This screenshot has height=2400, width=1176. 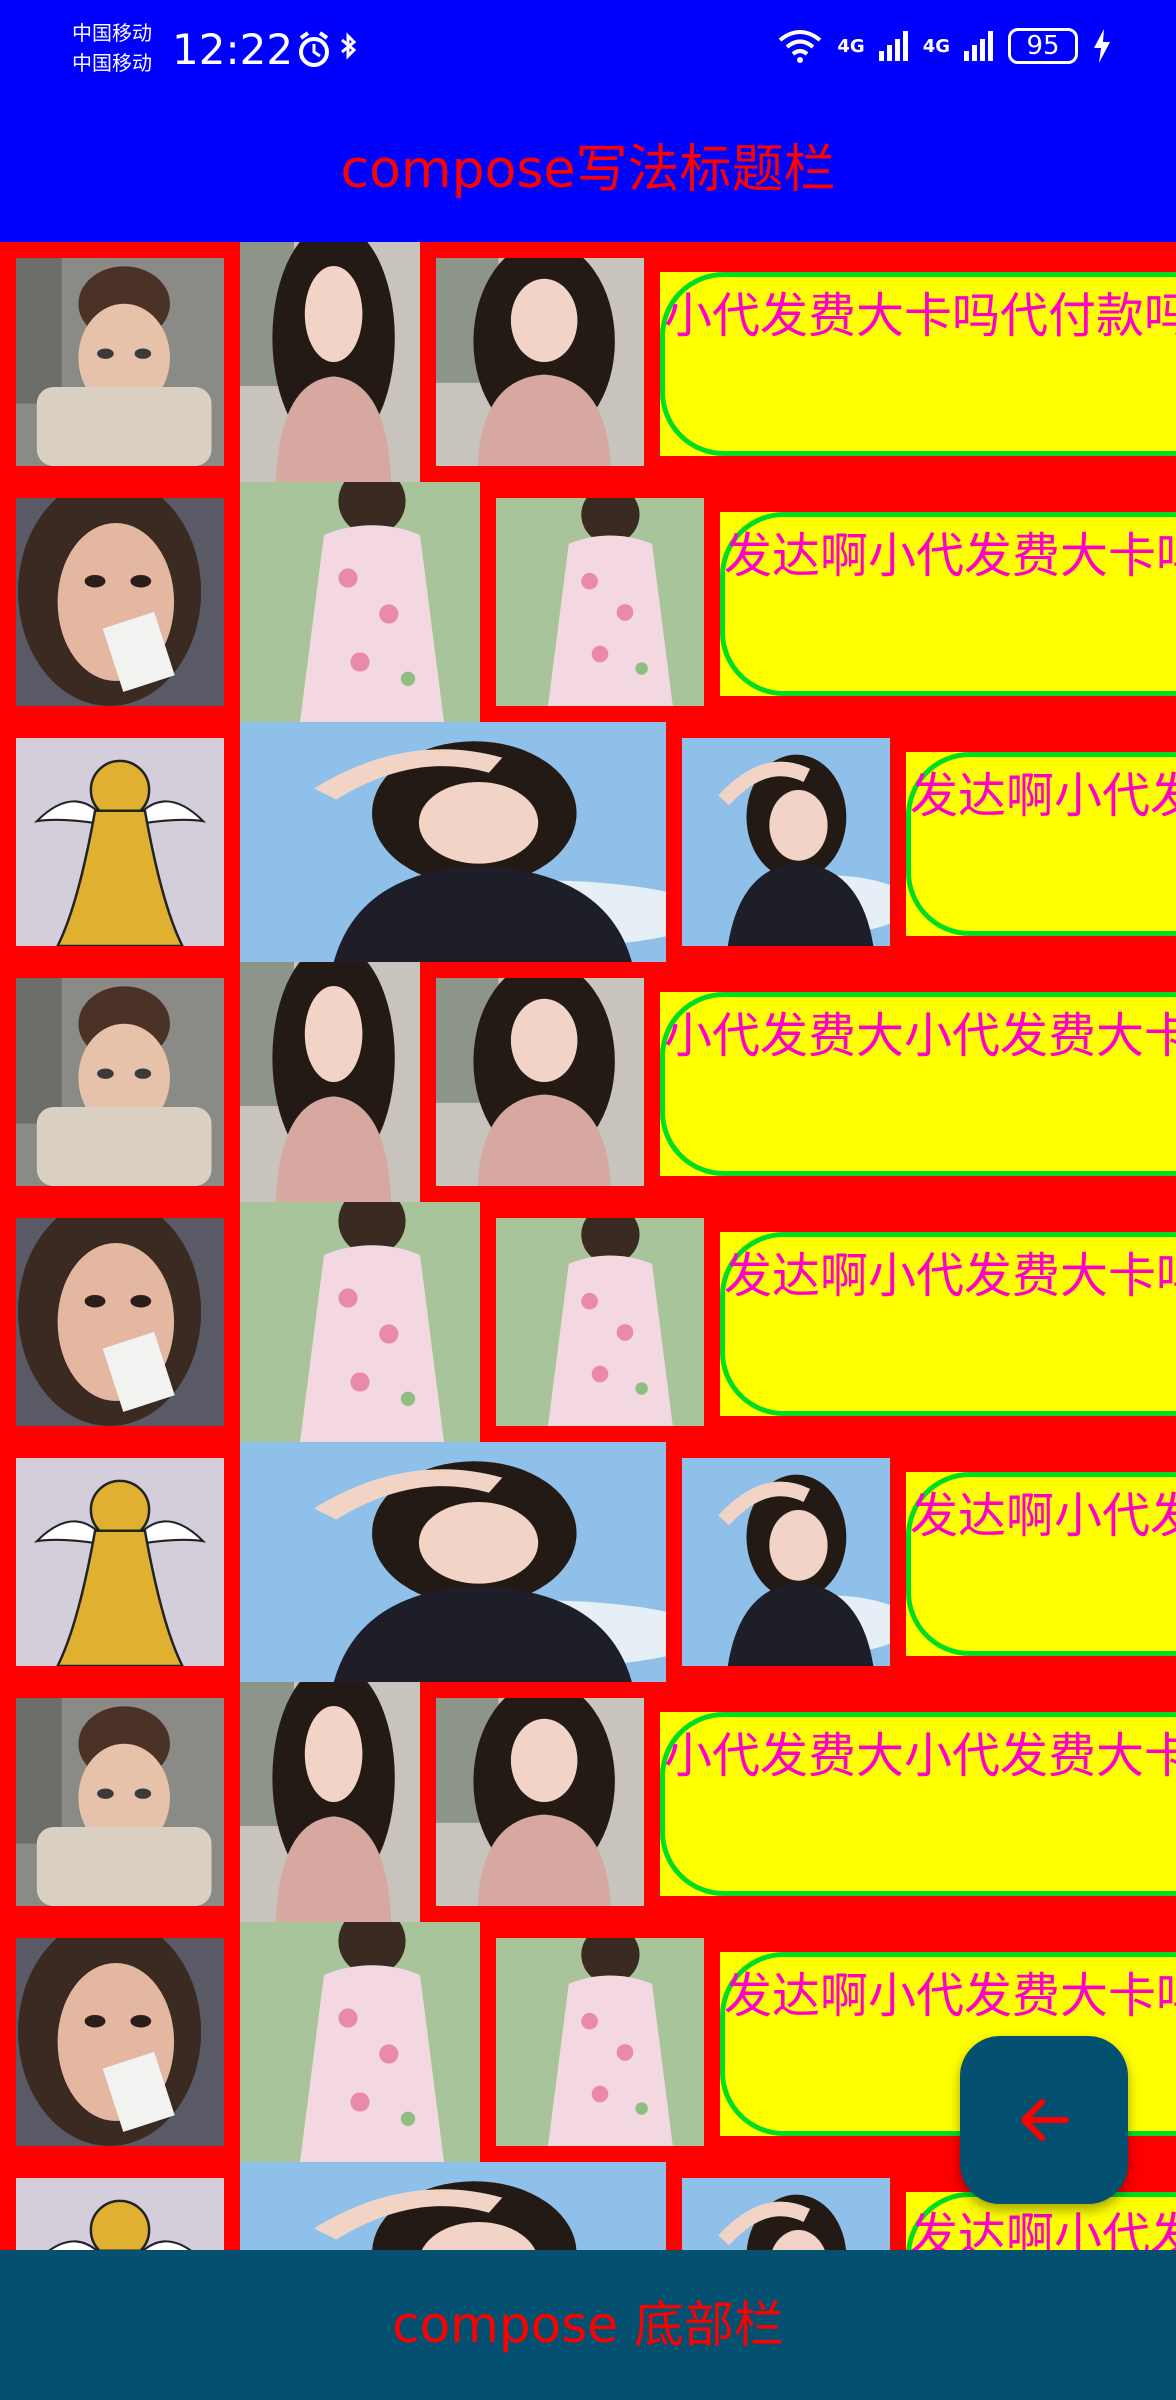 I want to click on wifi-icon, so click(x=800, y=46).